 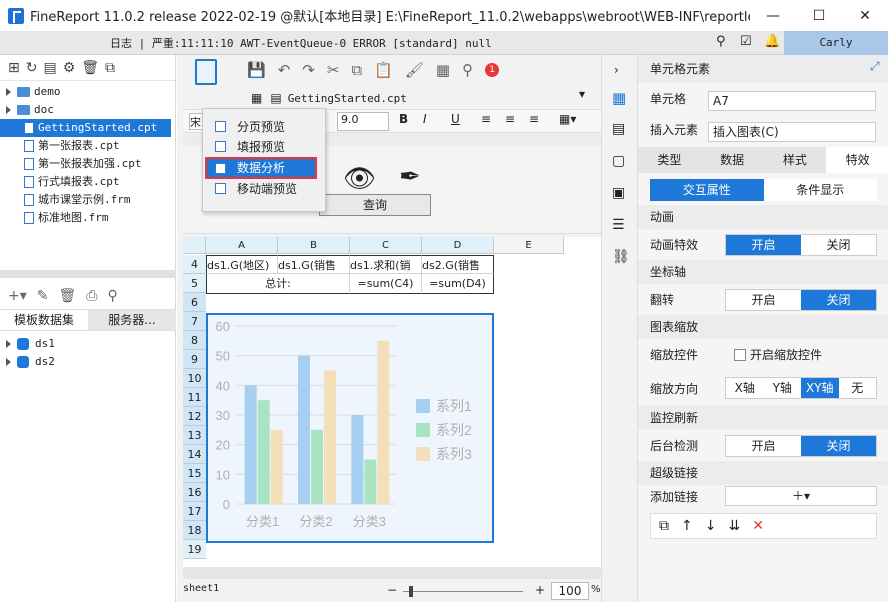 I want to click on tab-type: 类型, so click(x=669, y=160).